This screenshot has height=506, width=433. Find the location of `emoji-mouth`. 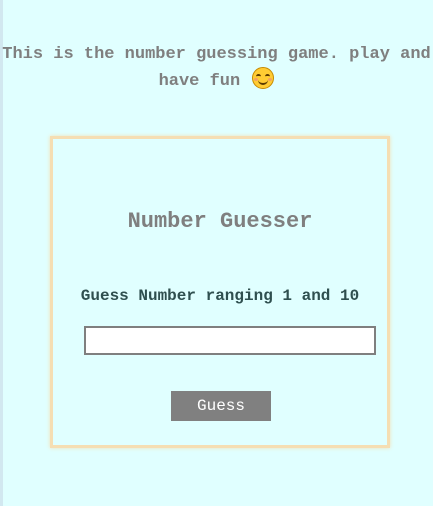

emoji-mouth is located at coordinates (263, 81).